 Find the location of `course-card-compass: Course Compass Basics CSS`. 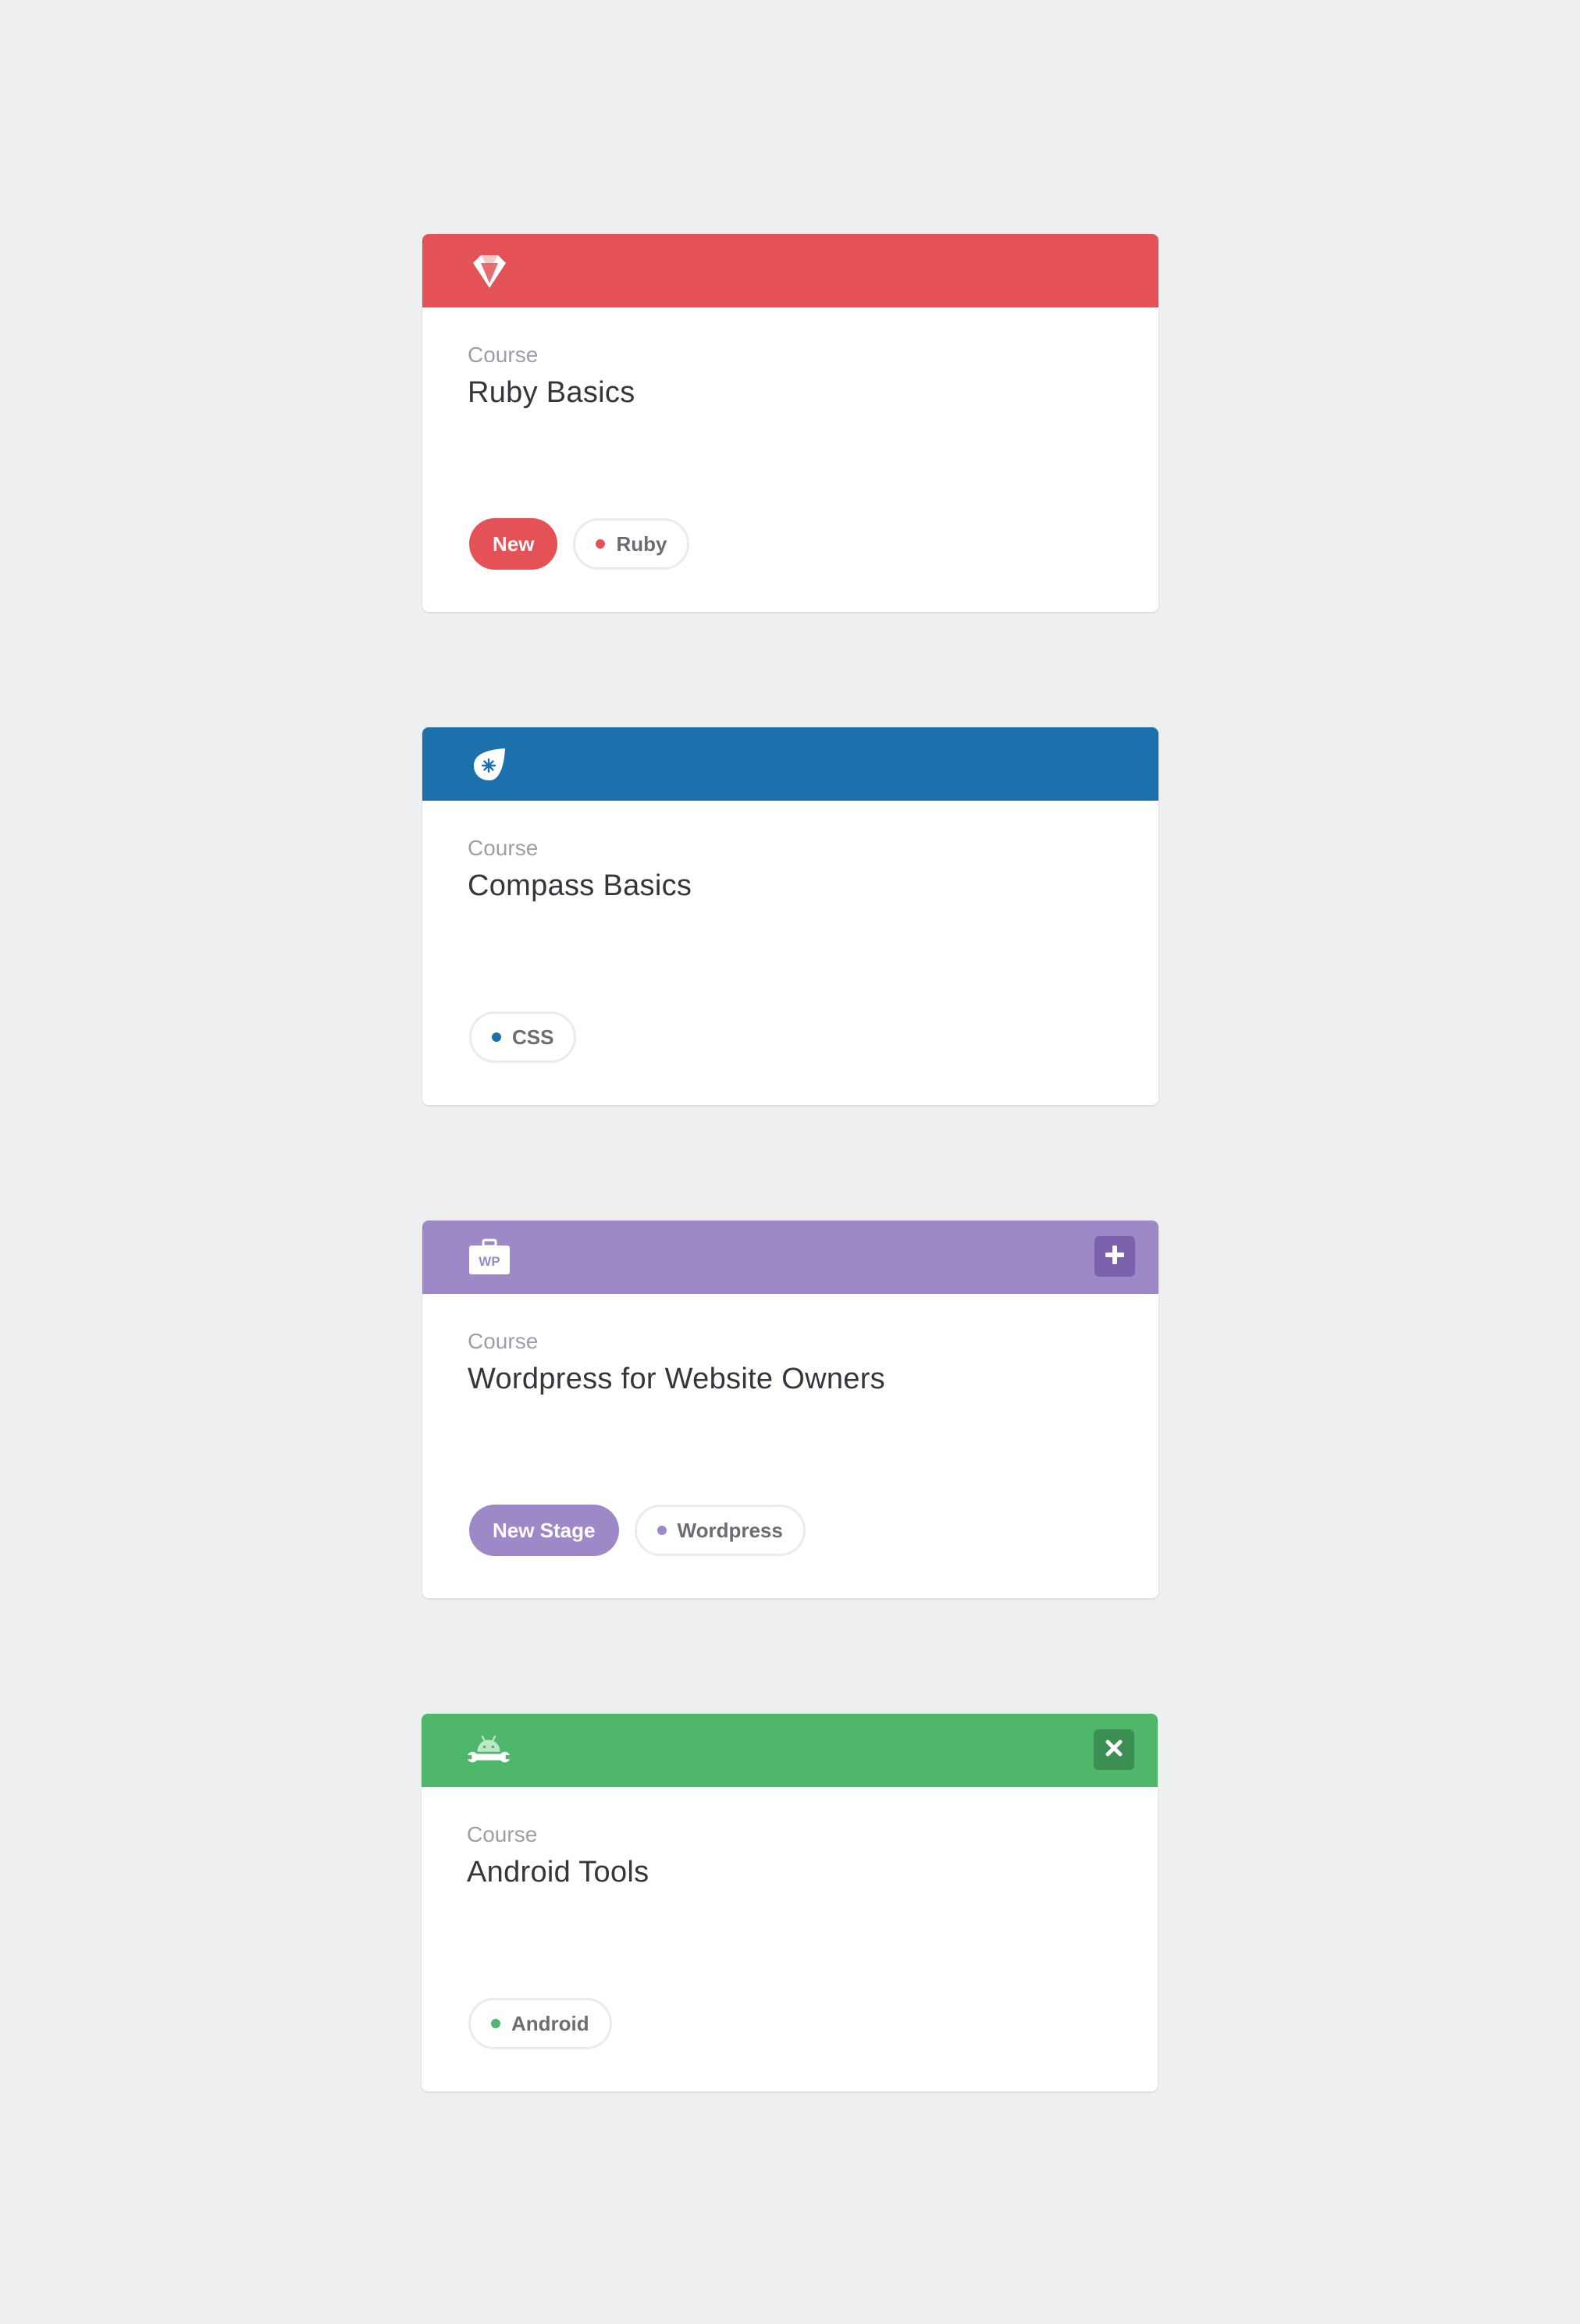

course-card-compass: Course Compass Basics CSS is located at coordinates (790, 916).